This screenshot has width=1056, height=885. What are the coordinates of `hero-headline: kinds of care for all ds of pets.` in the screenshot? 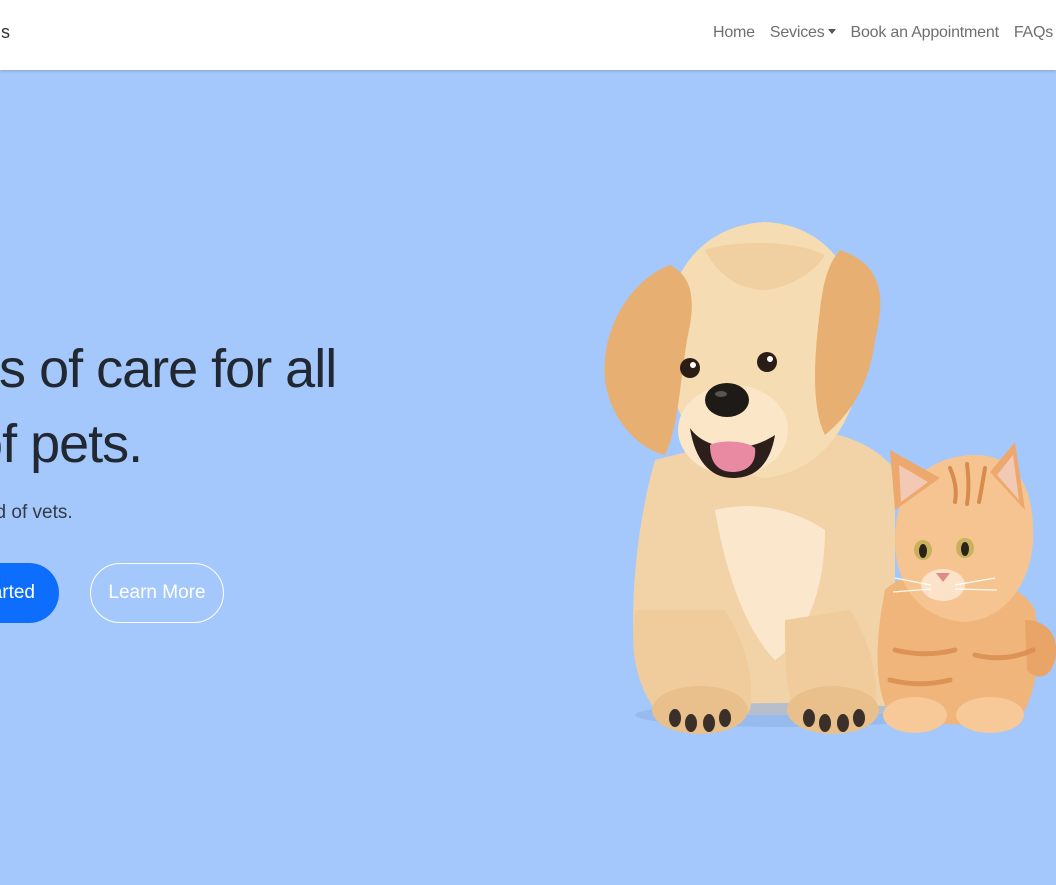 It's located at (212, 407).